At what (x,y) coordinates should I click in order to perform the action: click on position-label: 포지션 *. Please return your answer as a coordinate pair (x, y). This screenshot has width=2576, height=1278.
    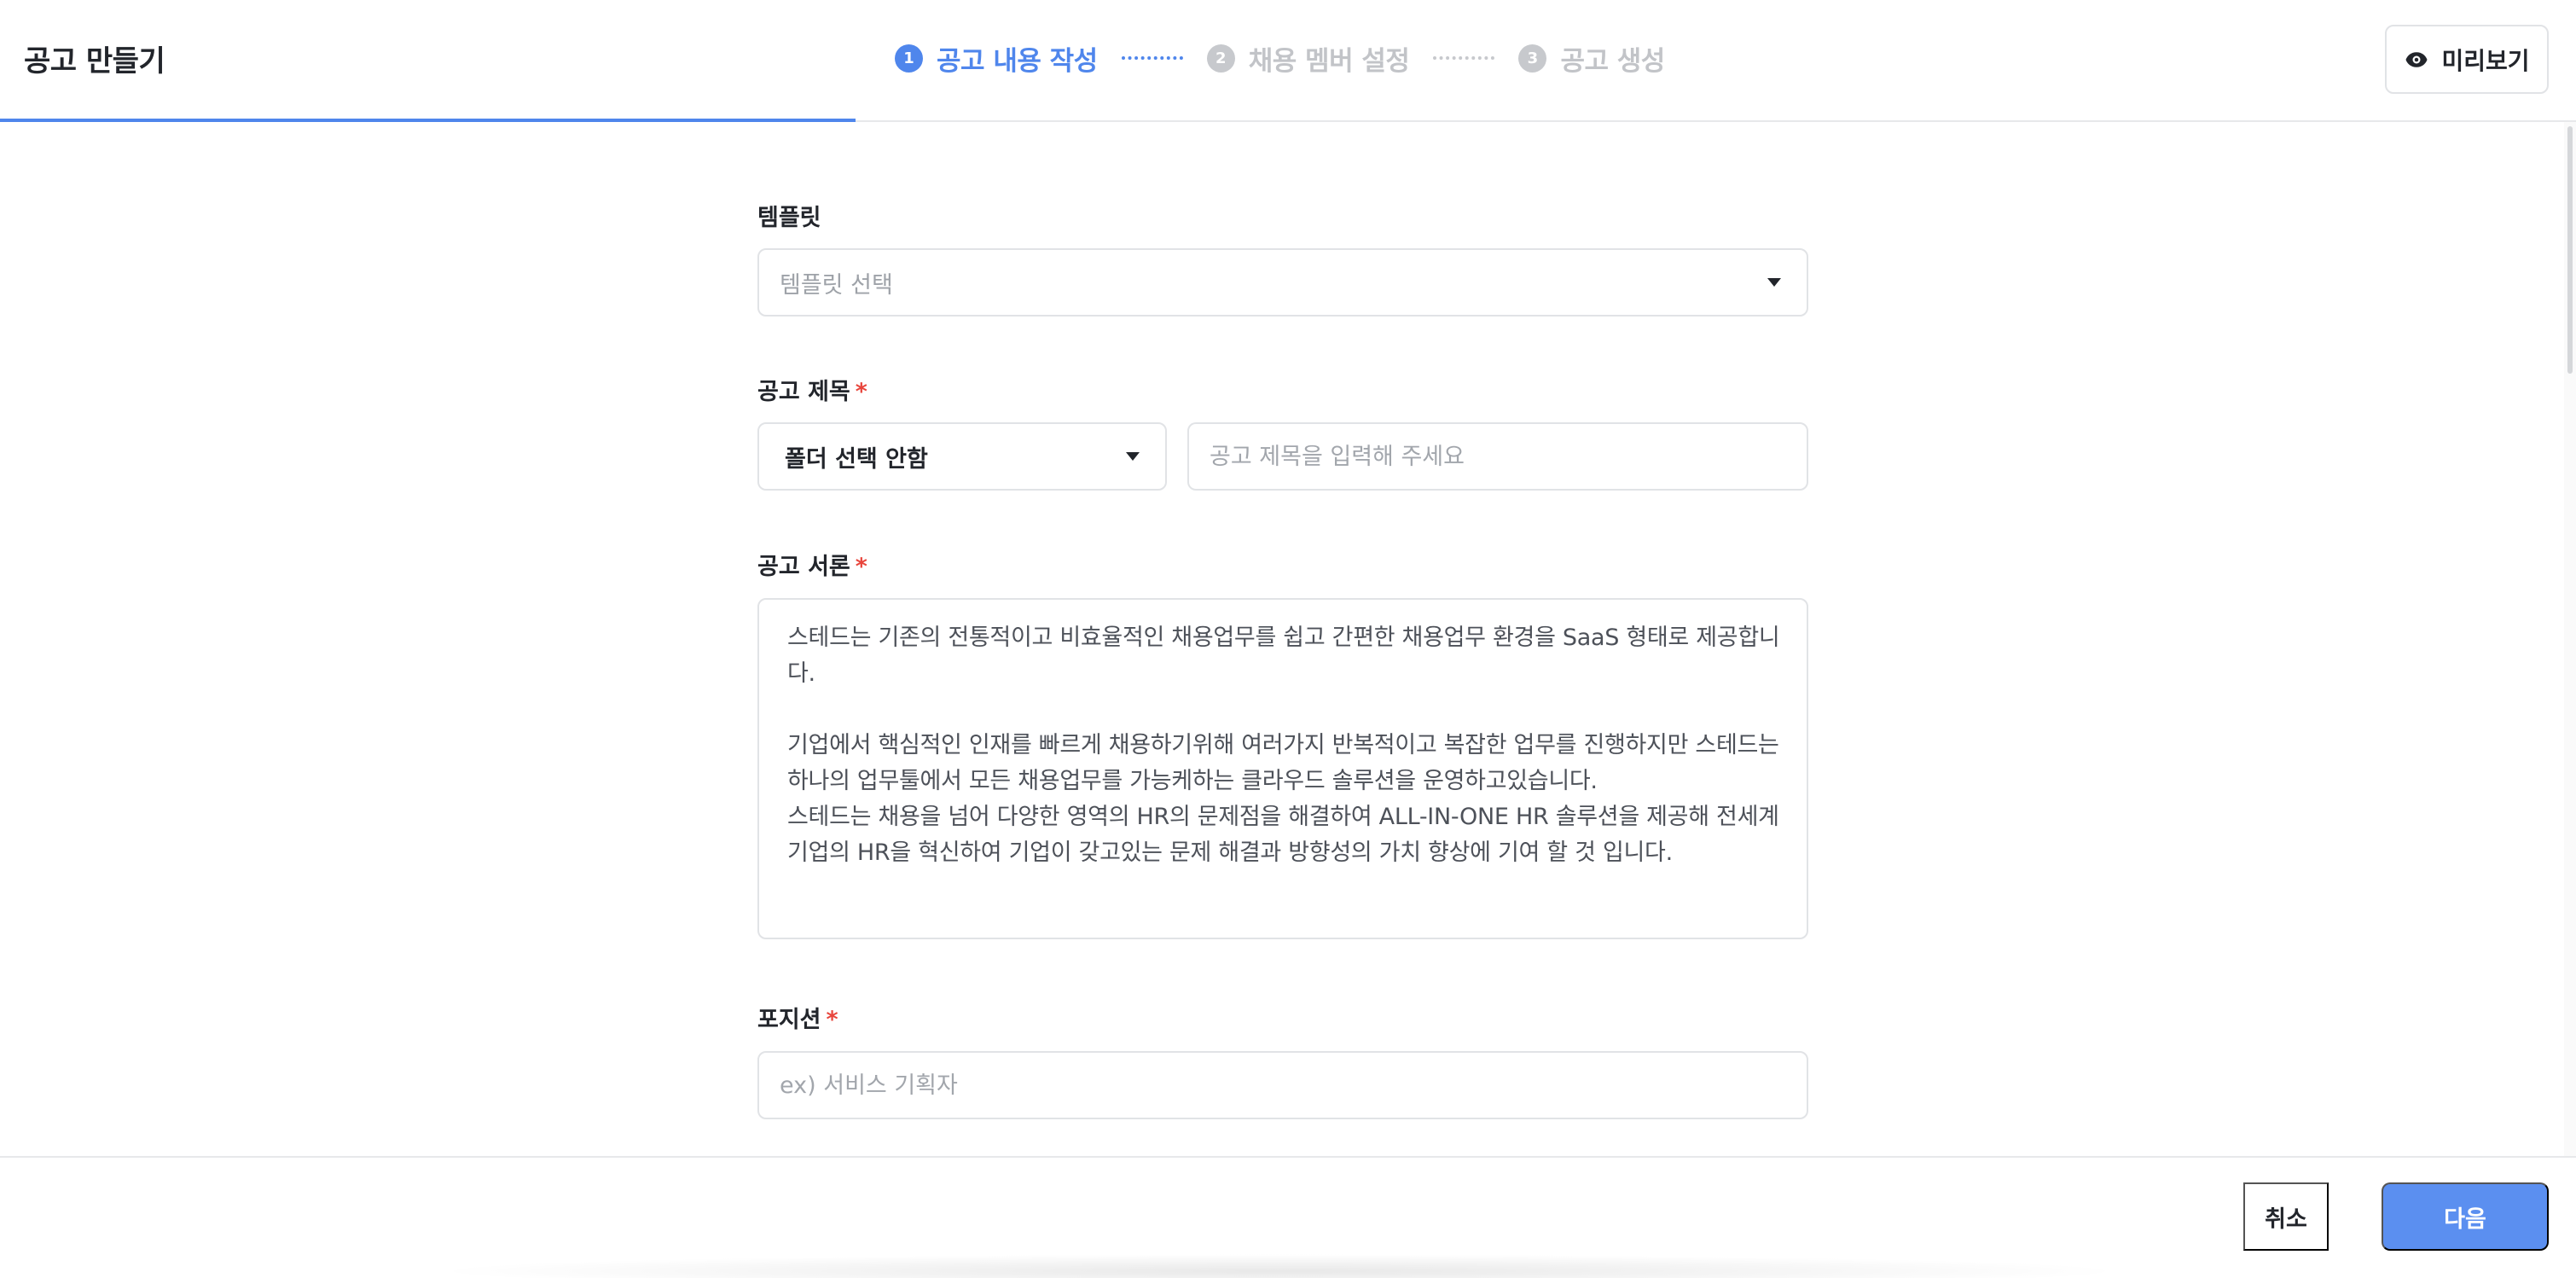
    Looking at the image, I should click on (797, 1017).